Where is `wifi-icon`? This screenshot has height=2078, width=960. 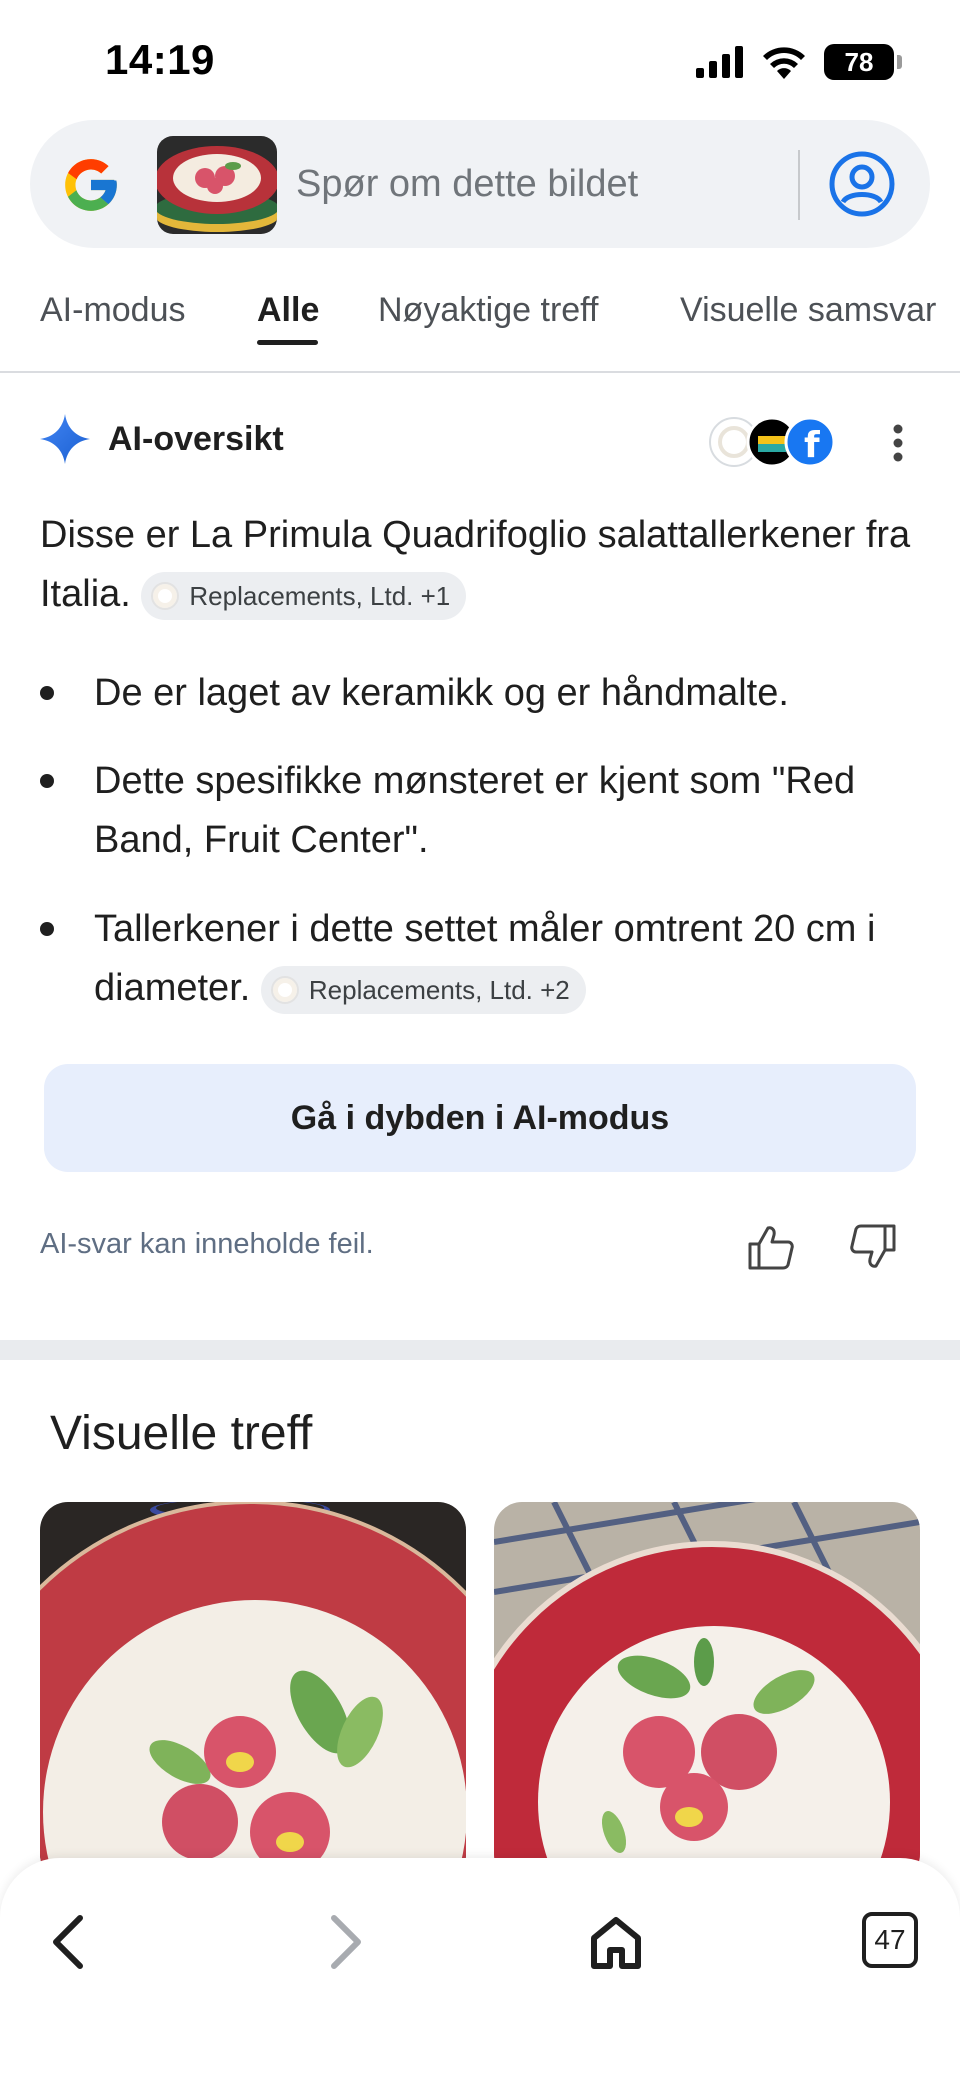 wifi-icon is located at coordinates (784, 63).